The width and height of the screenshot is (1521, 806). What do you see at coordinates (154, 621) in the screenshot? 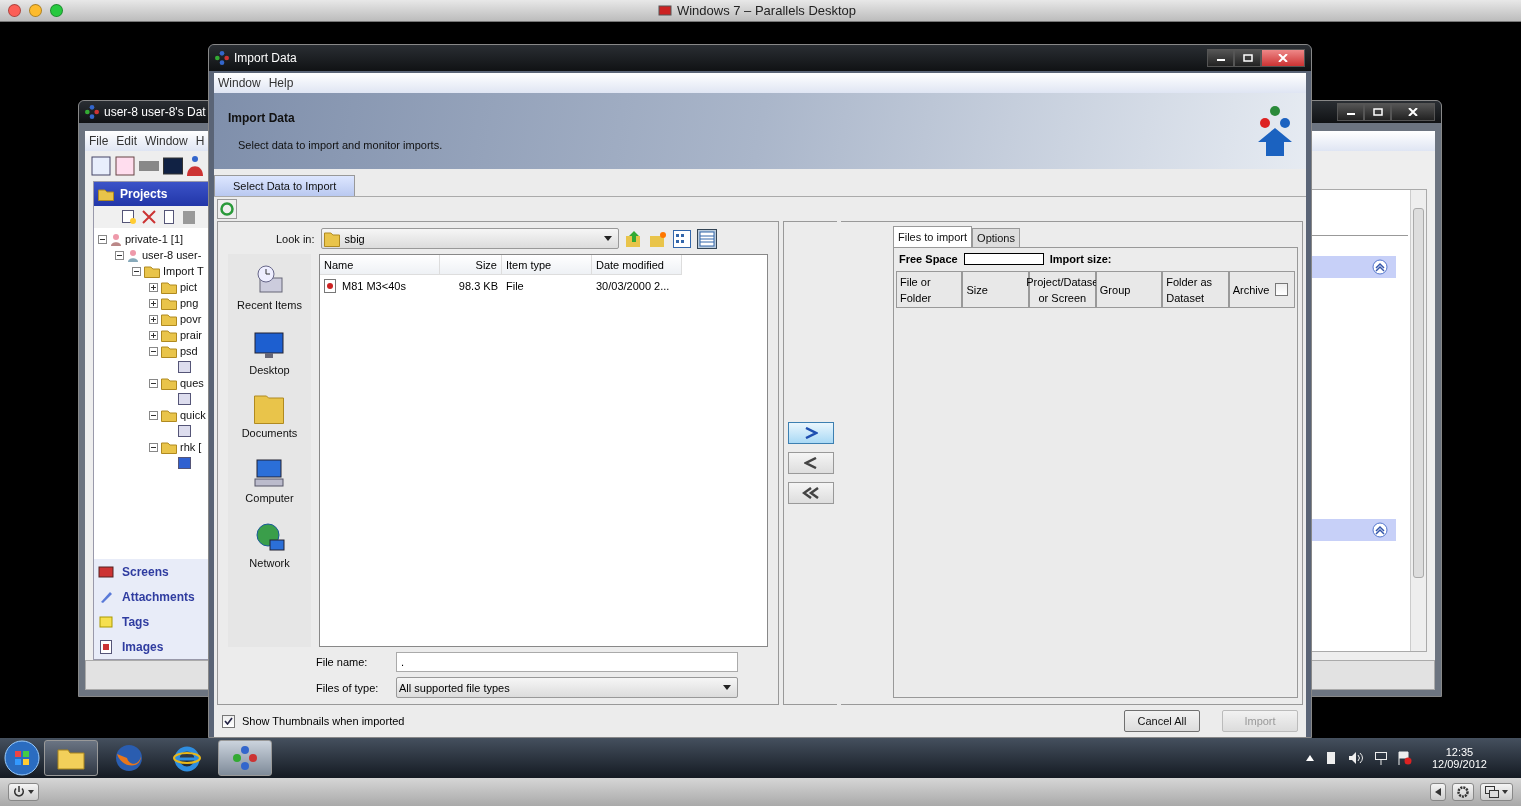
I see `nav-item: Tags` at bounding box center [154, 621].